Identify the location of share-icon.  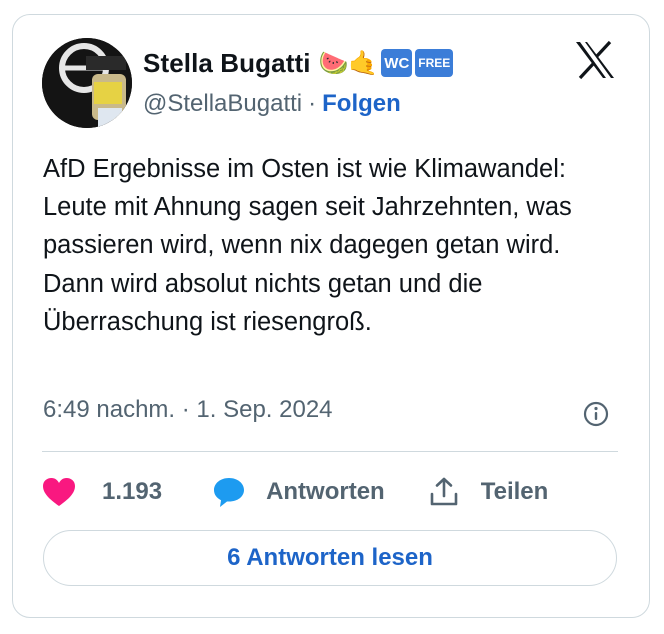
(444, 491).